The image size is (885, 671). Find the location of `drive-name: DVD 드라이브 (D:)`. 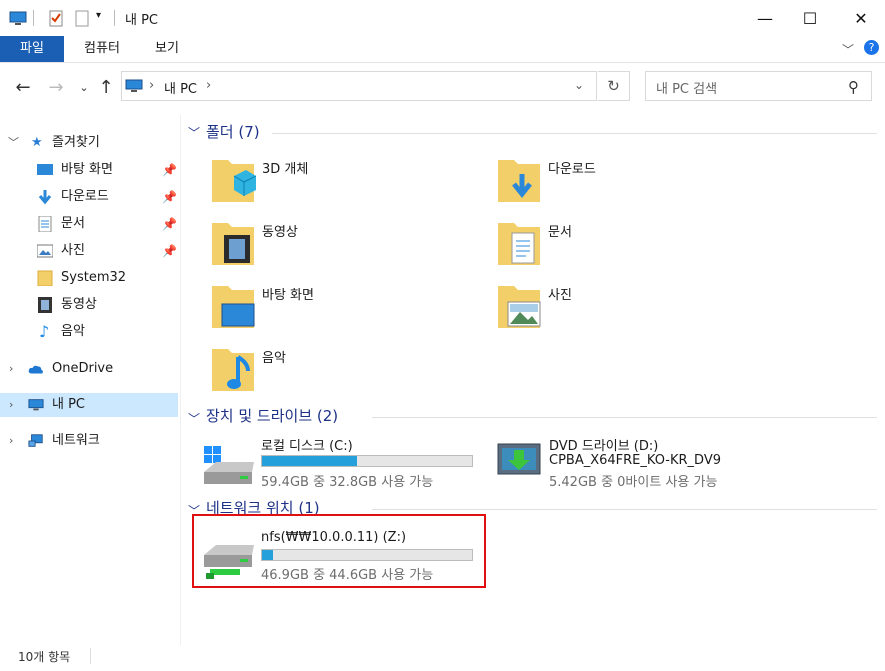

drive-name: DVD 드라이브 (D:) is located at coordinates (604, 446).